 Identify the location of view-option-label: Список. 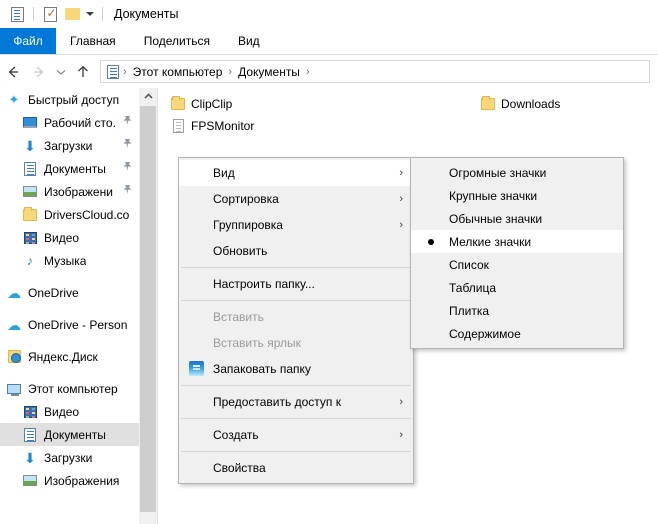
(469, 264).